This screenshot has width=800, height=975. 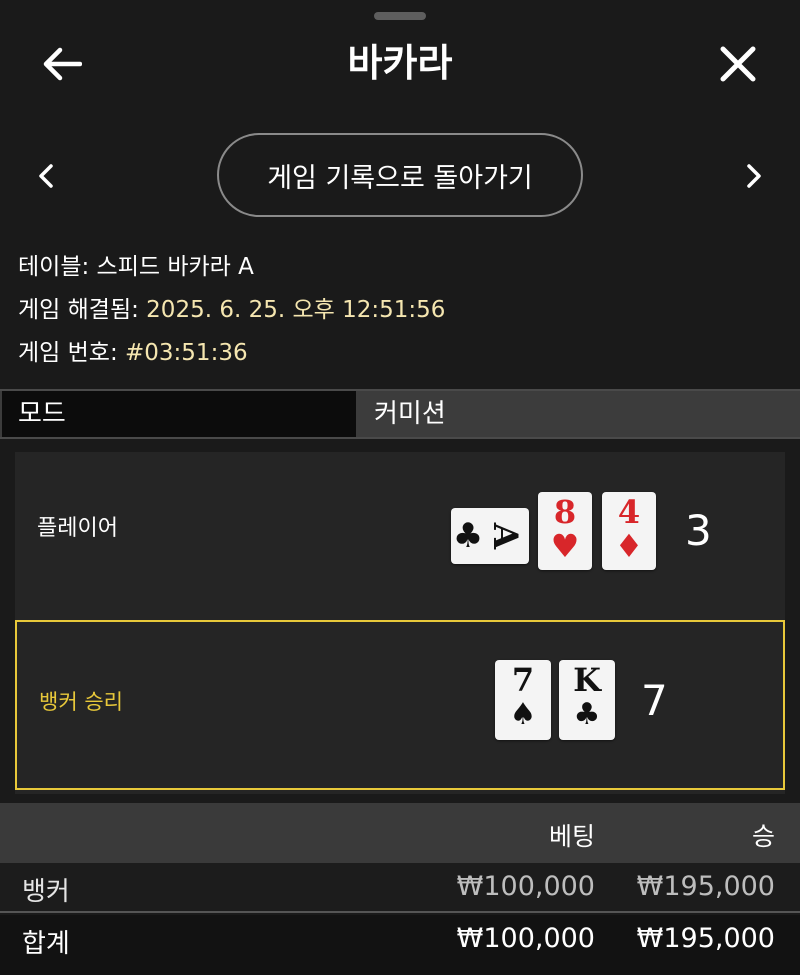 What do you see at coordinates (81, 702) in the screenshot?
I see `banker-win-label: 뱅커 승리` at bounding box center [81, 702].